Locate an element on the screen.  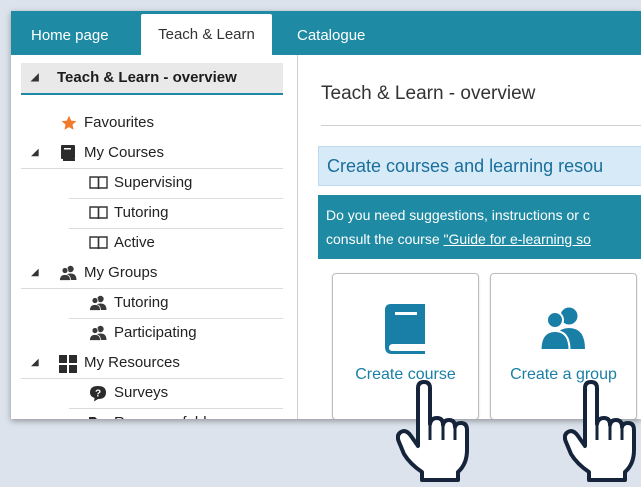
sidebar-item-overview: ◢ Teach & Learn - overview is located at coordinates (152, 79).